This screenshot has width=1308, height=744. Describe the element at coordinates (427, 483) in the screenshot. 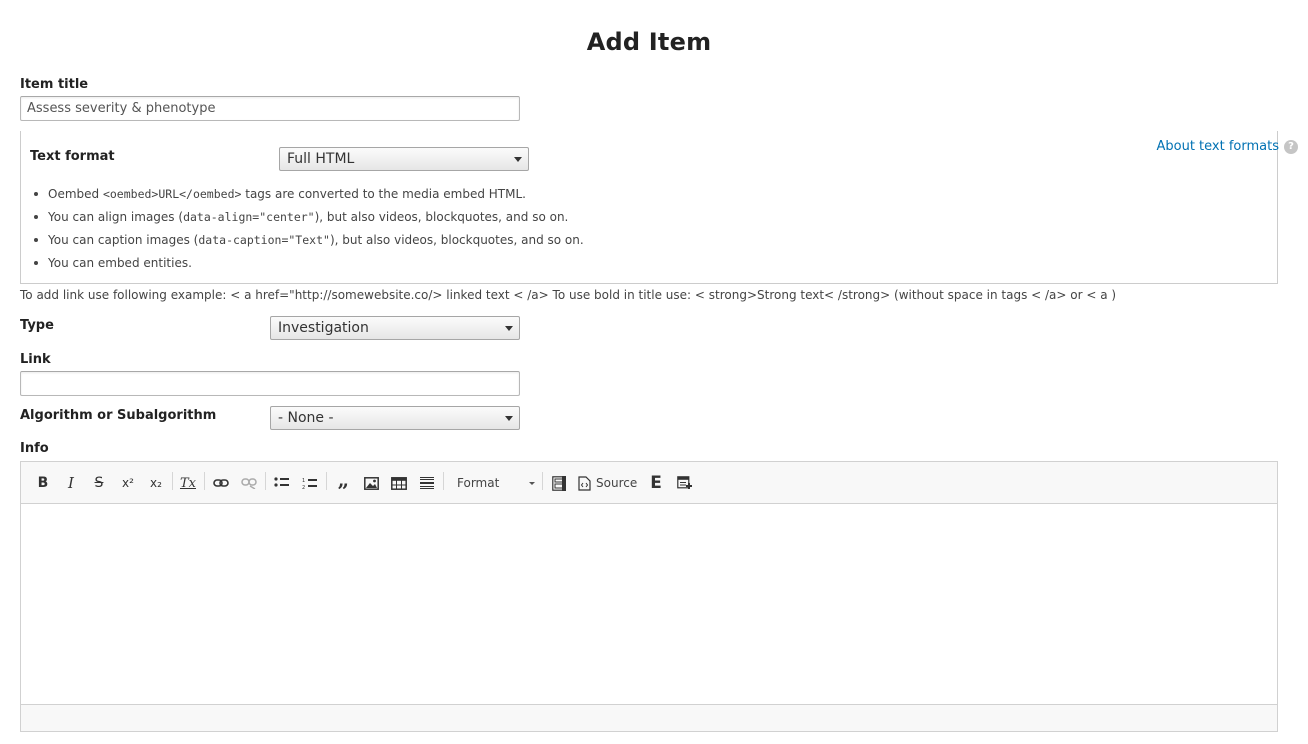

I see `horizontal-line-icon` at that location.